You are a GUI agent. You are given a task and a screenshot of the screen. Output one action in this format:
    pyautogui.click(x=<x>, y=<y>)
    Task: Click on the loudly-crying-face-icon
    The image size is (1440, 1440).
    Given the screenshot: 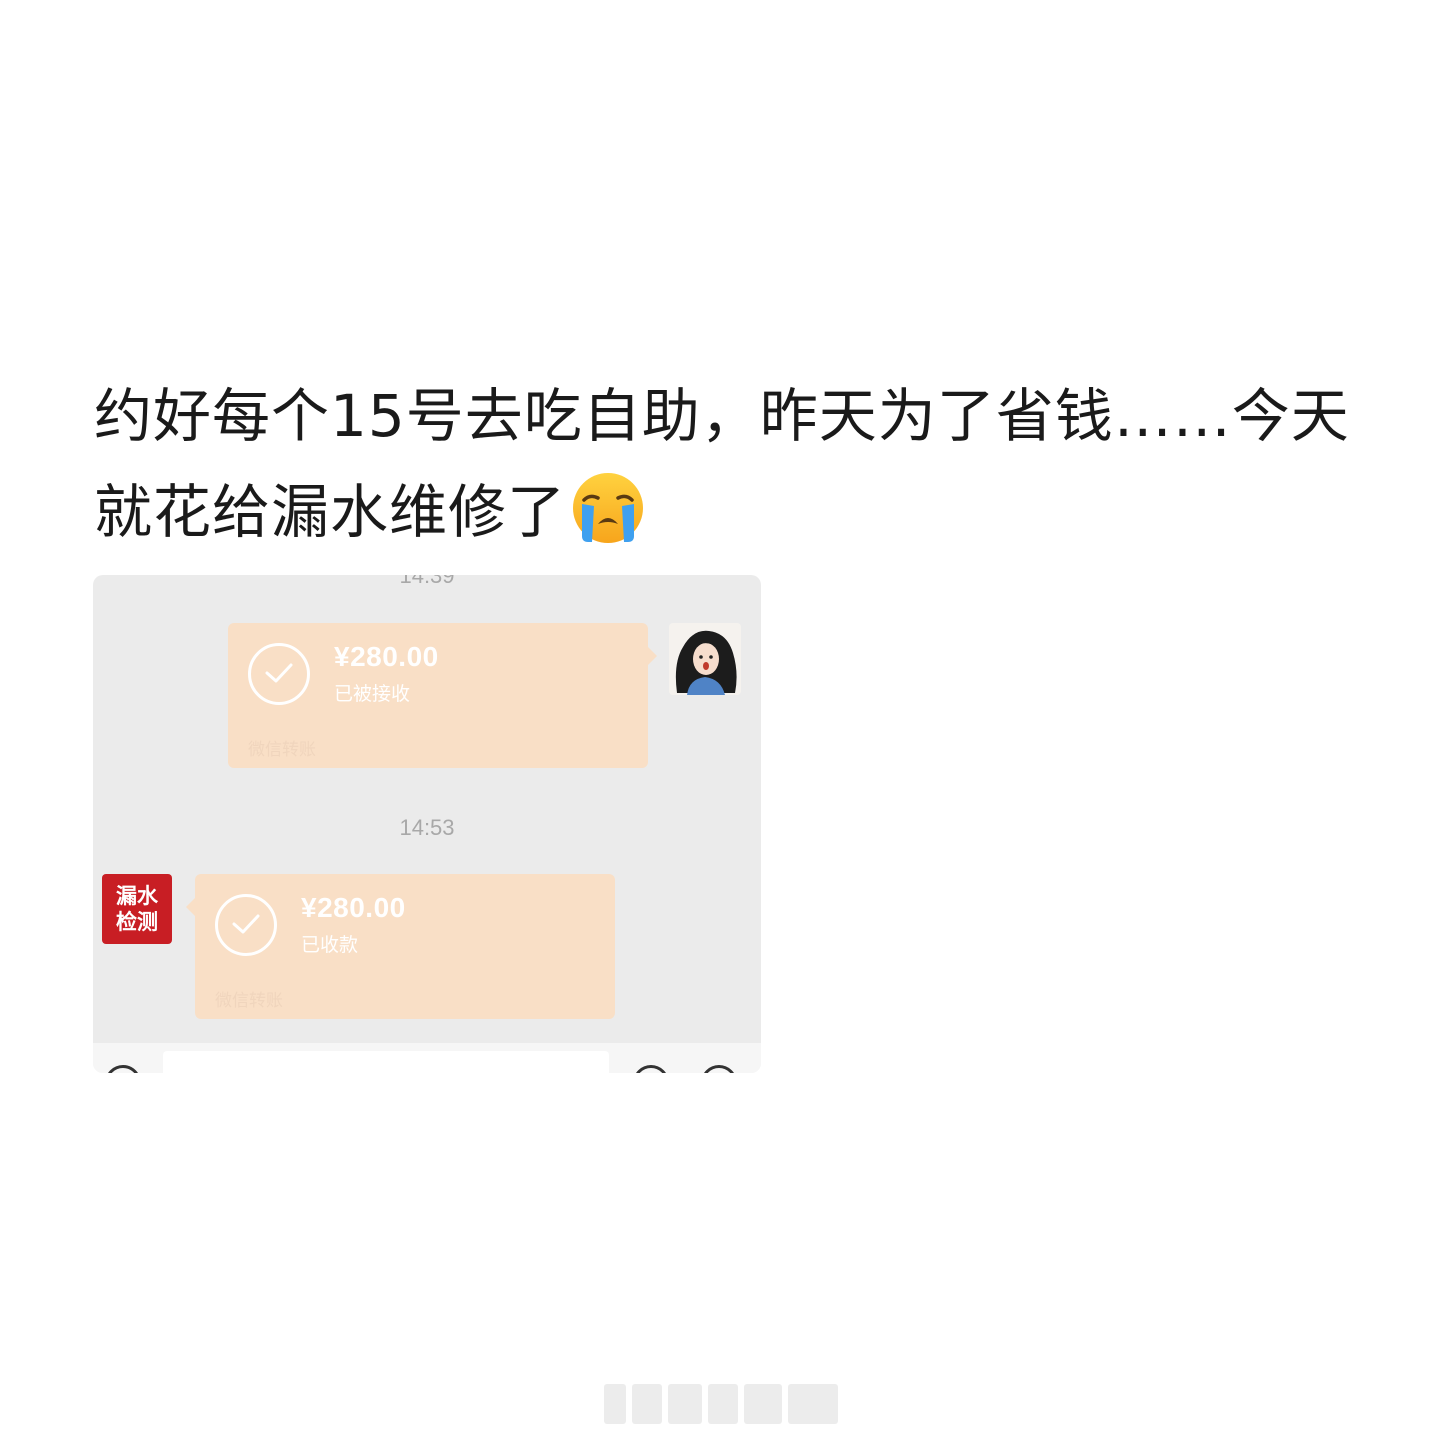 What is the action you would take?
    pyautogui.click(x=608, y=508)
    